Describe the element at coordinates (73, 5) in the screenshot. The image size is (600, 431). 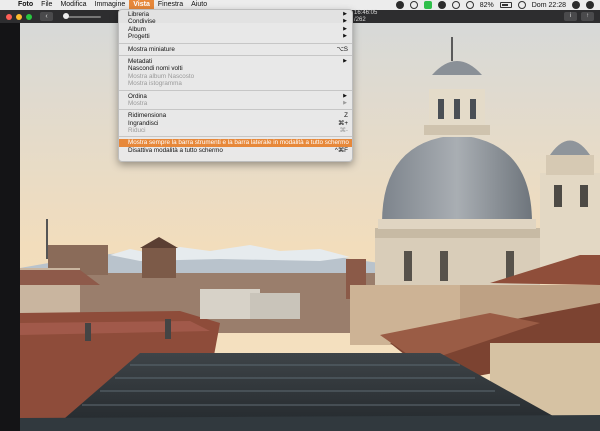
I see `menu-modifica: Modifica` at that location.